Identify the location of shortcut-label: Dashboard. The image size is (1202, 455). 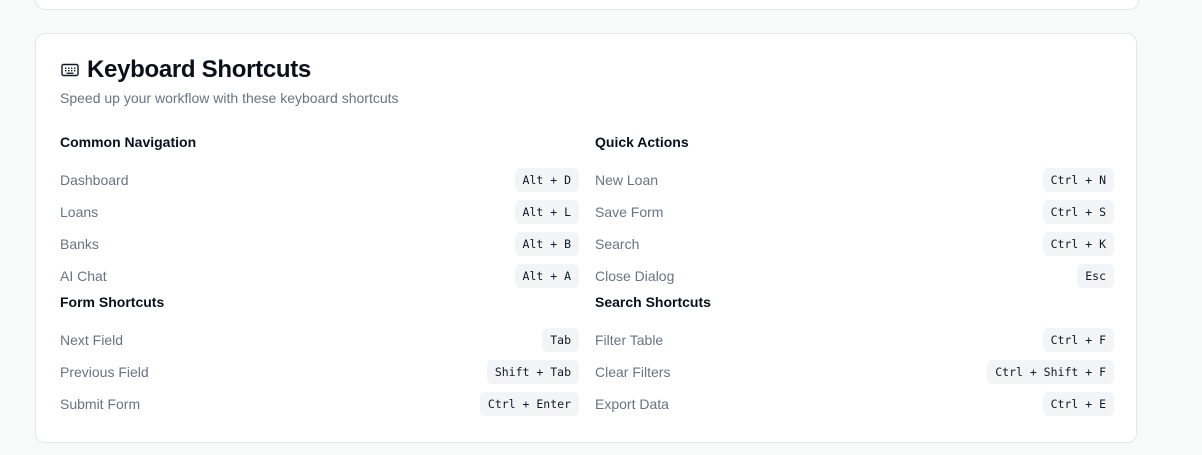
(94, 180).